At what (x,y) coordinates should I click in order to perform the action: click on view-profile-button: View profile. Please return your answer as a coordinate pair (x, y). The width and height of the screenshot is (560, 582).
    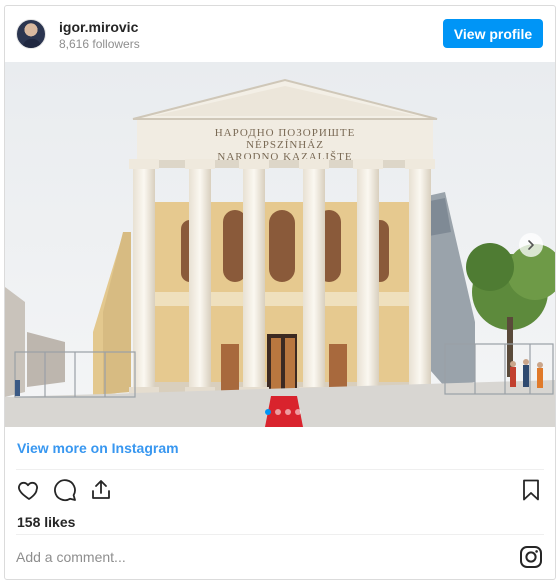
    Looking at the image, I should click on (493, 33).